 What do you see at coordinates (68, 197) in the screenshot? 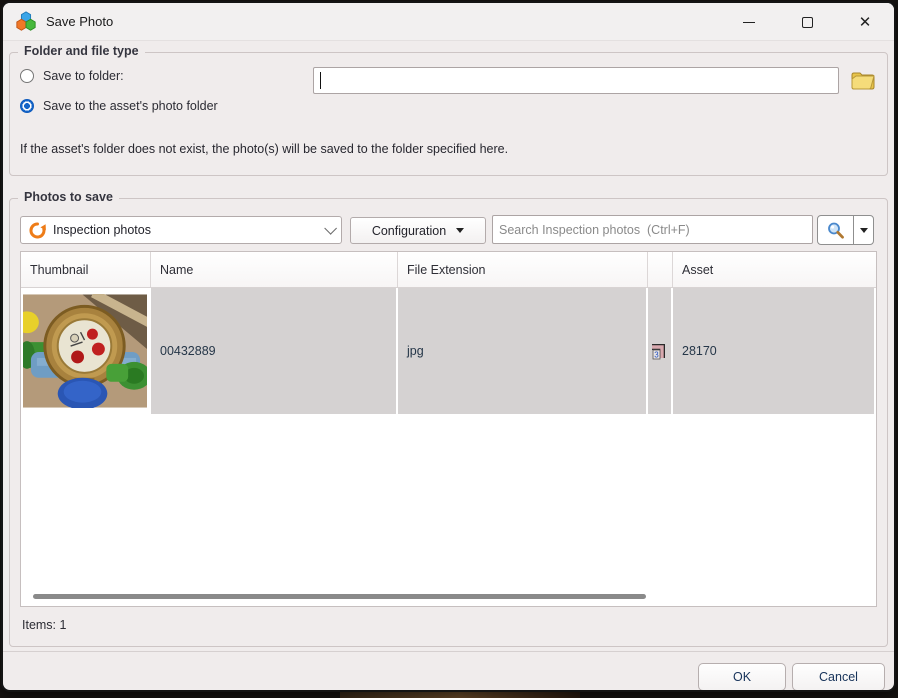
I see `group-title: Photos to save` at bounding box center [68, 197].